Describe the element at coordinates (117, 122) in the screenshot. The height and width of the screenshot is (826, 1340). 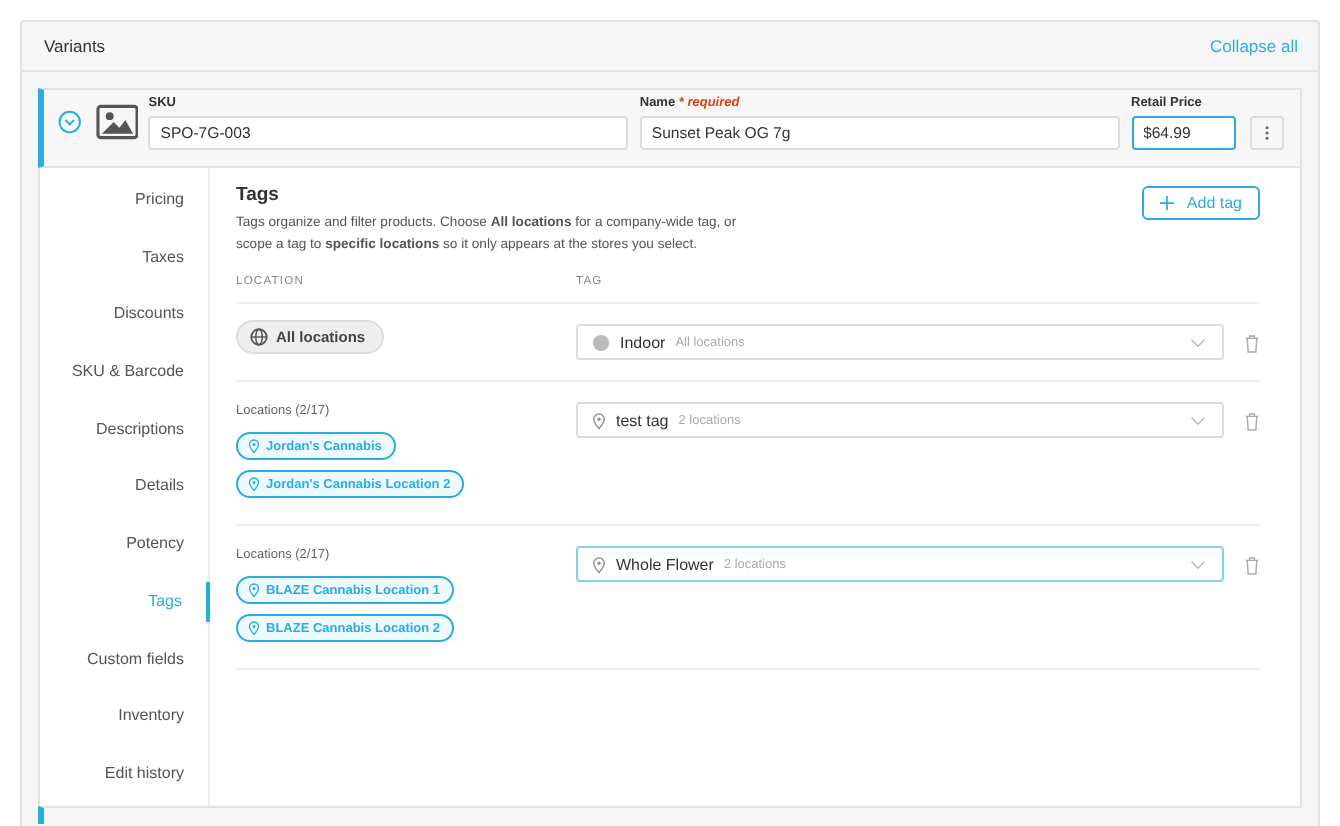
I see `image-placeholder-icon` at that location.